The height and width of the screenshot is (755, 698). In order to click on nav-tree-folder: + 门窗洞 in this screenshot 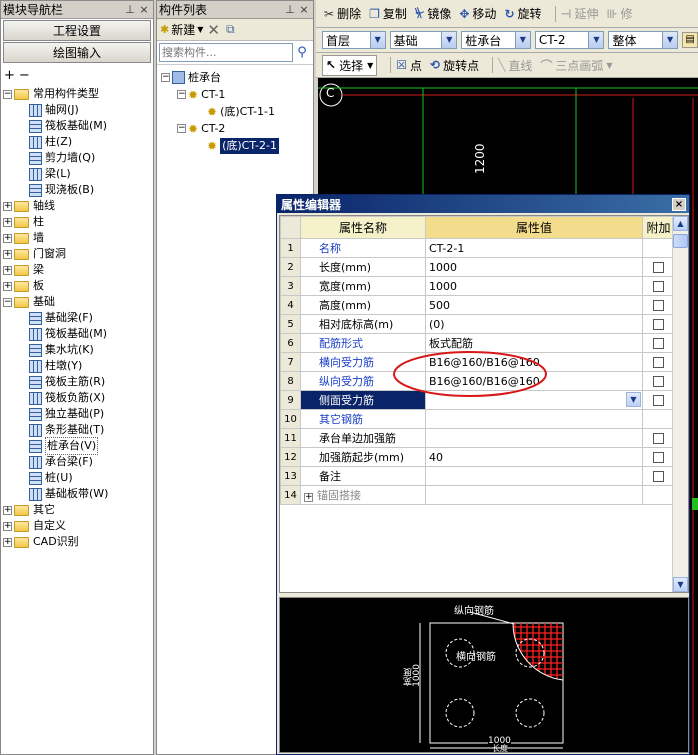, I will do `click(78, 254)`.